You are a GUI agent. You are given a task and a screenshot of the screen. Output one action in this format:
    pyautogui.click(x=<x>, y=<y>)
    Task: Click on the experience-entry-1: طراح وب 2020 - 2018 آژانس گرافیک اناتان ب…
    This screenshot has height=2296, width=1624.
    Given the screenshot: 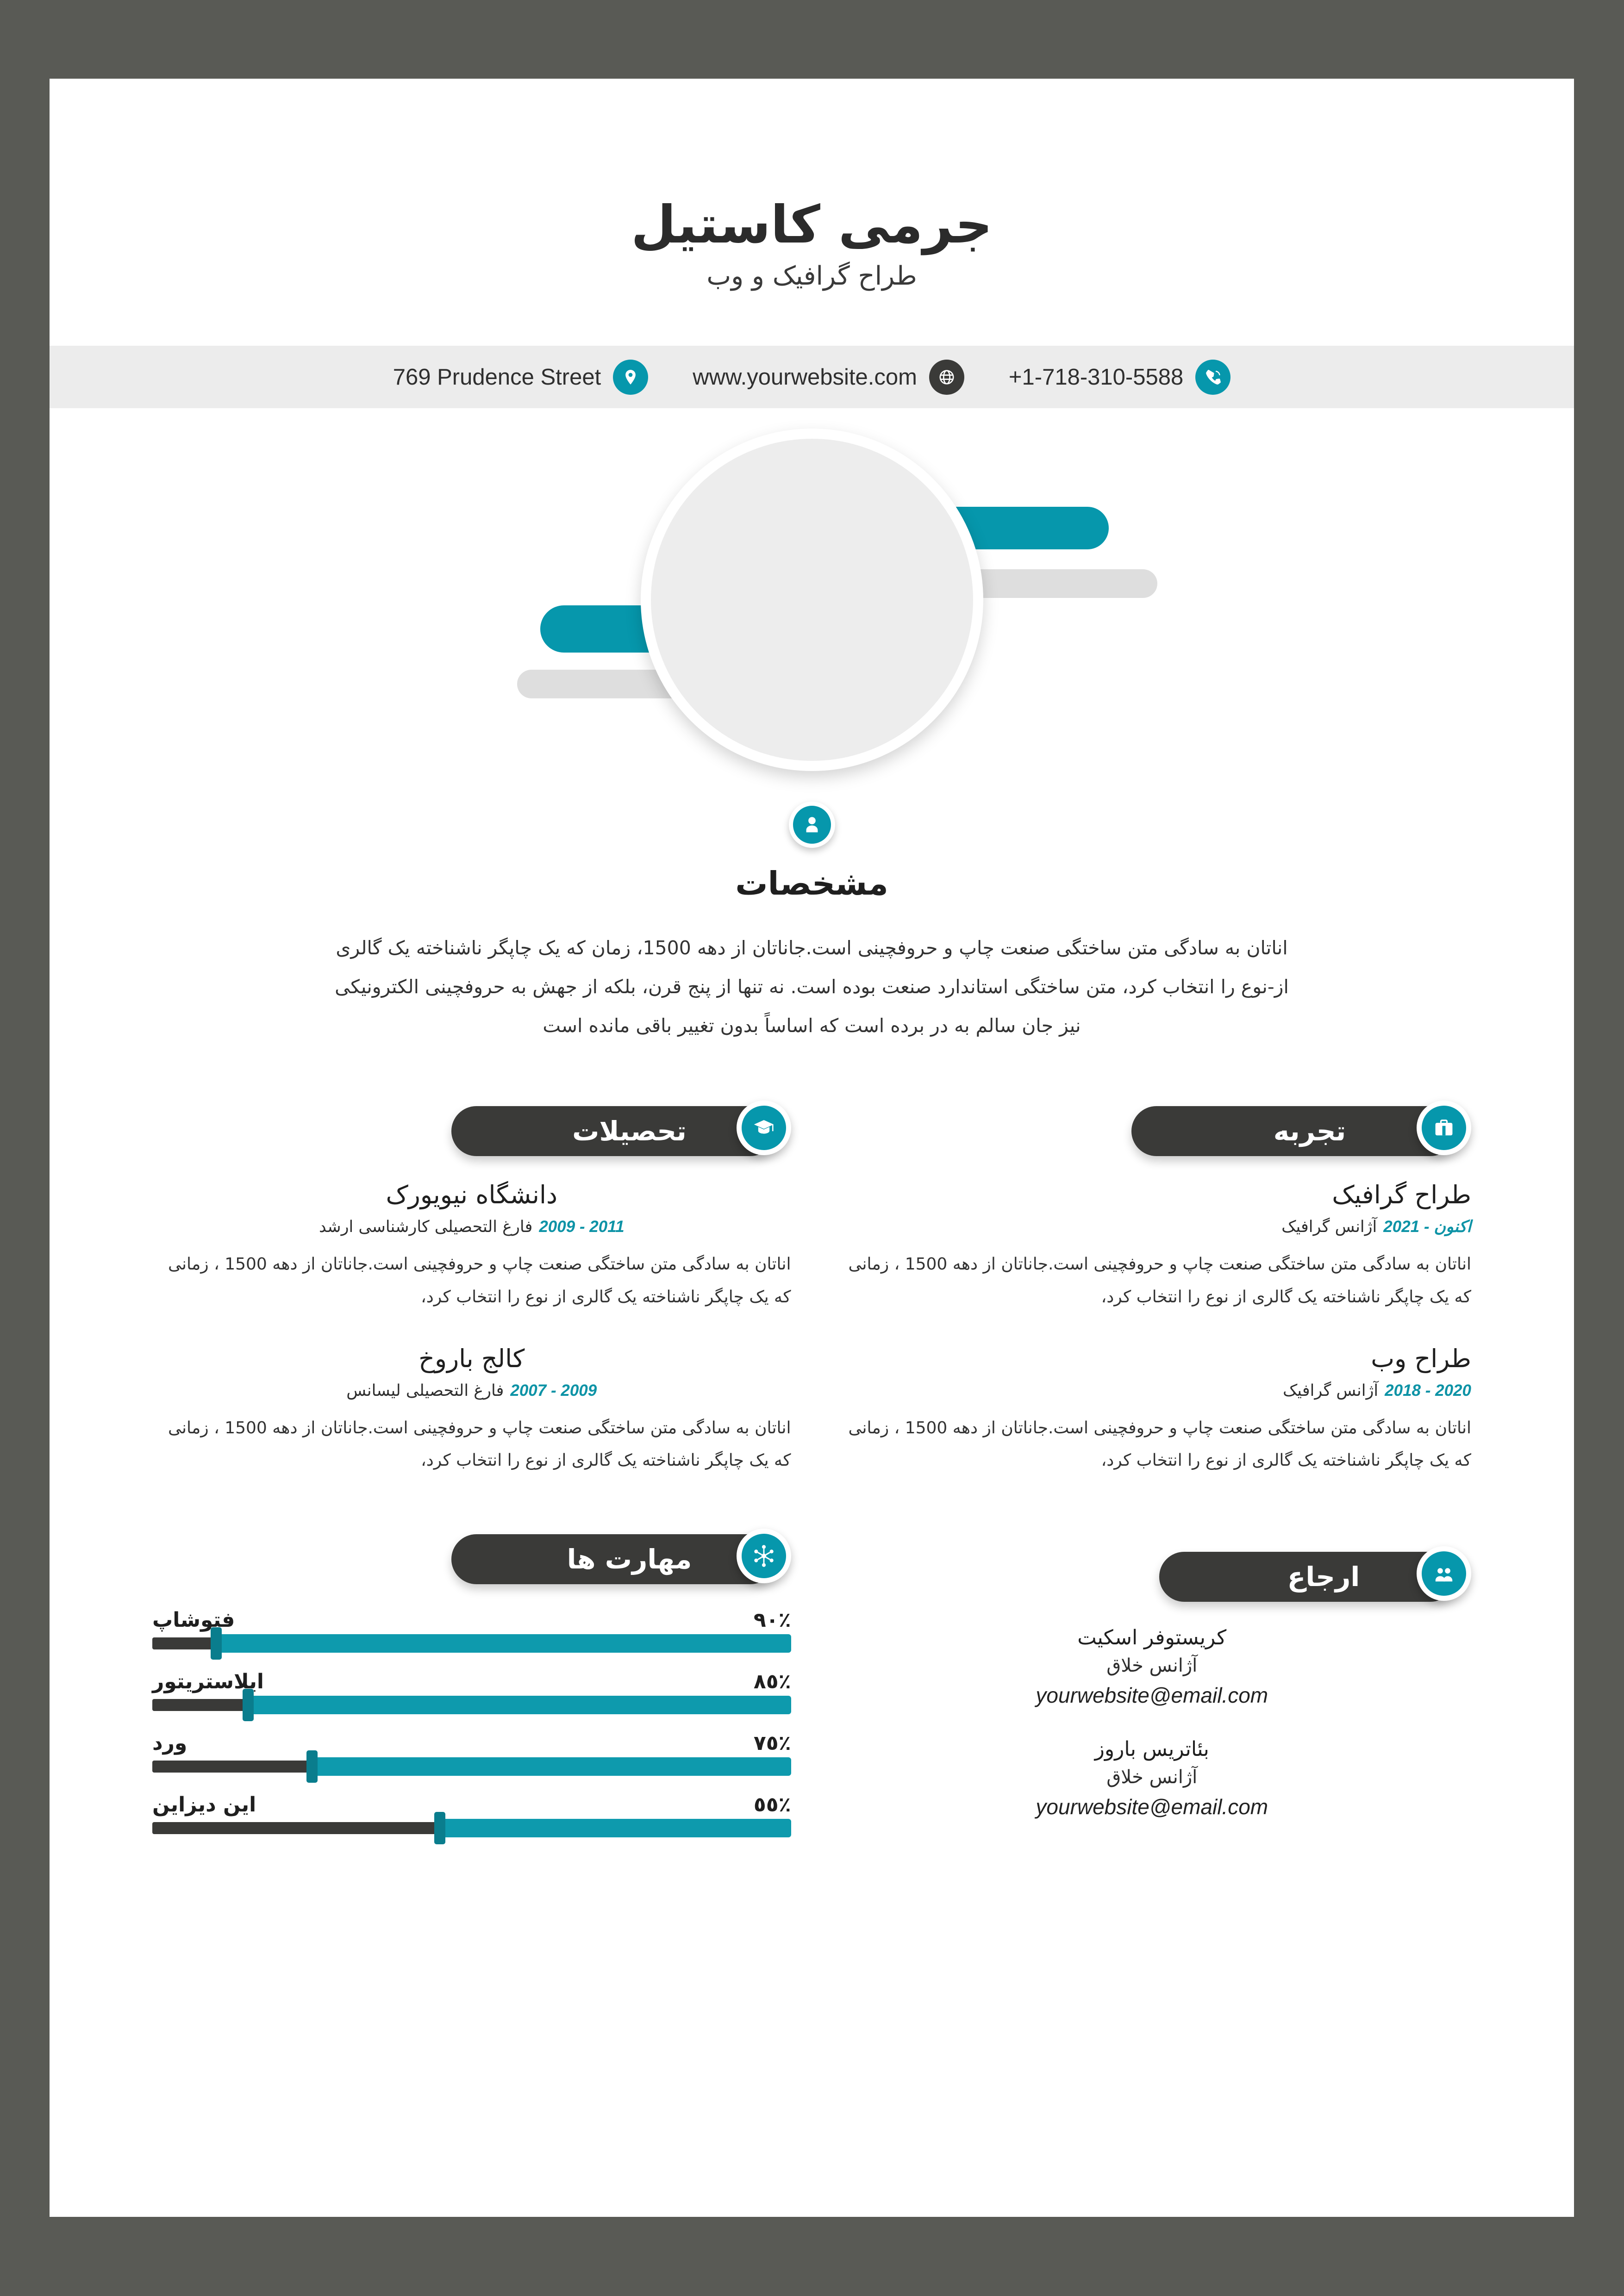 What is the action you would take?
    pyautogui.click(x=1152, y=1410)
    